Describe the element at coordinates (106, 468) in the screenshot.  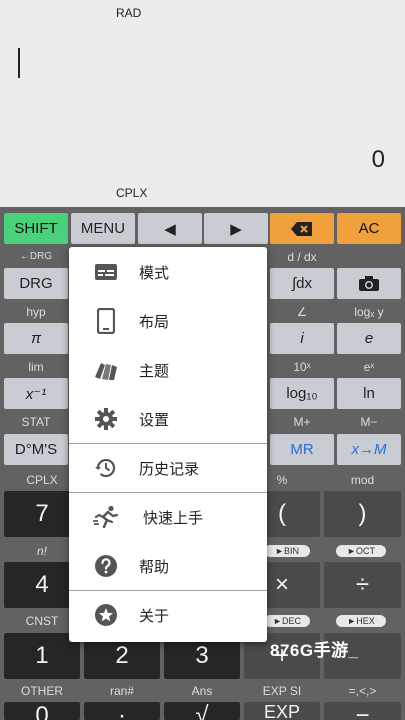
I see `history-icon` at that location.